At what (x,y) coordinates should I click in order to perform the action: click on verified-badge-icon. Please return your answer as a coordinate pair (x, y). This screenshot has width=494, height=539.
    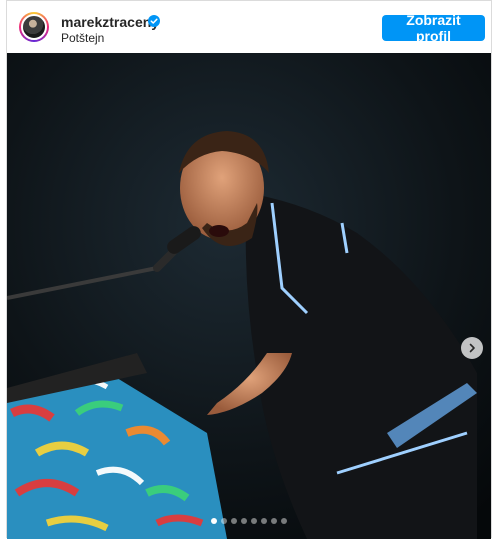
    Looking at the image, I should click on (154, 21).